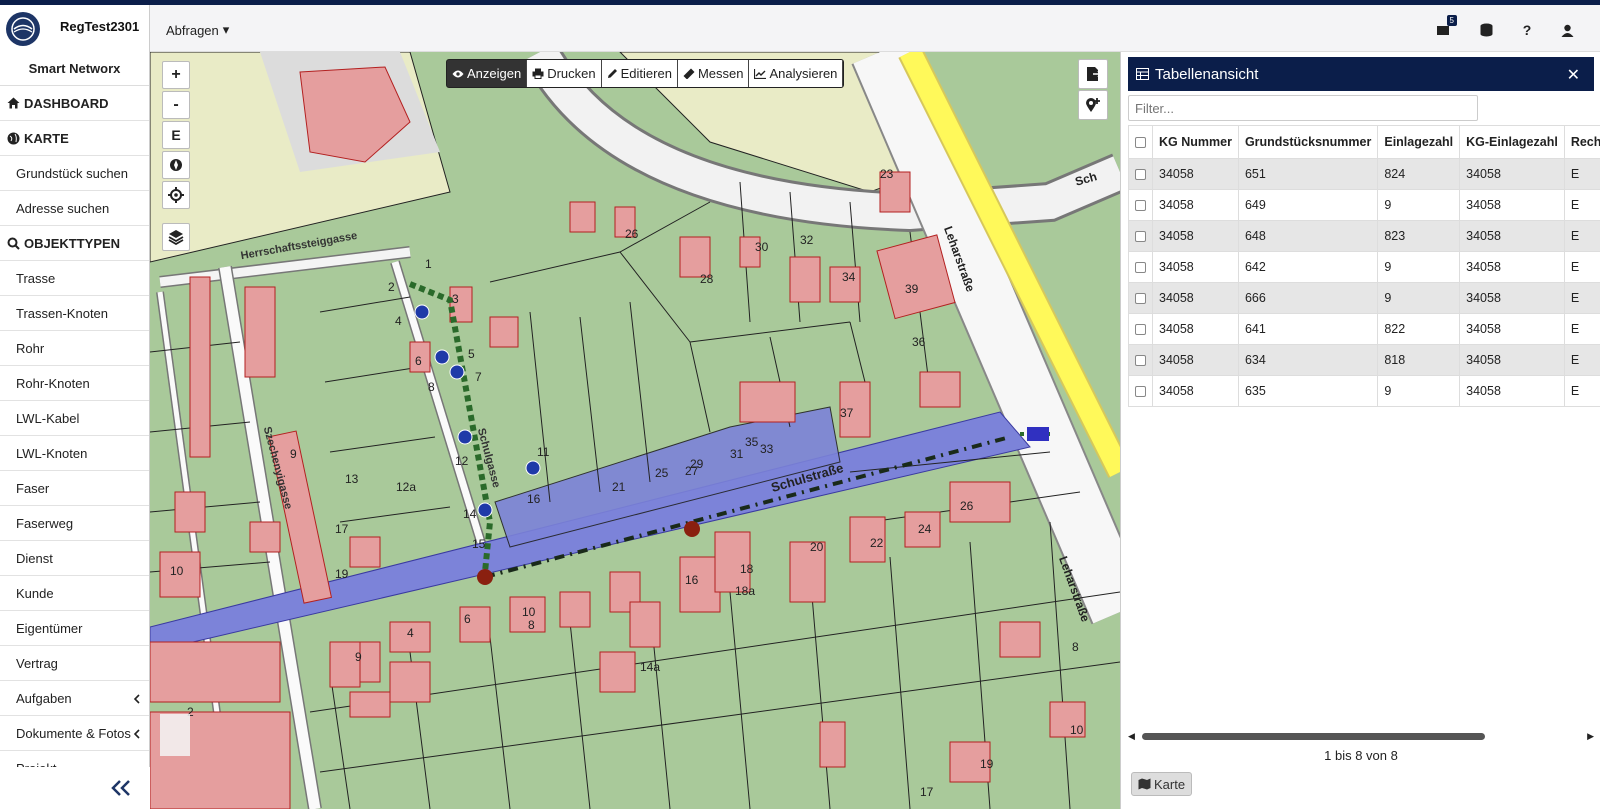 This screenshot has height=809, width=1600. I want to click on locate-button, so click(176, 195).